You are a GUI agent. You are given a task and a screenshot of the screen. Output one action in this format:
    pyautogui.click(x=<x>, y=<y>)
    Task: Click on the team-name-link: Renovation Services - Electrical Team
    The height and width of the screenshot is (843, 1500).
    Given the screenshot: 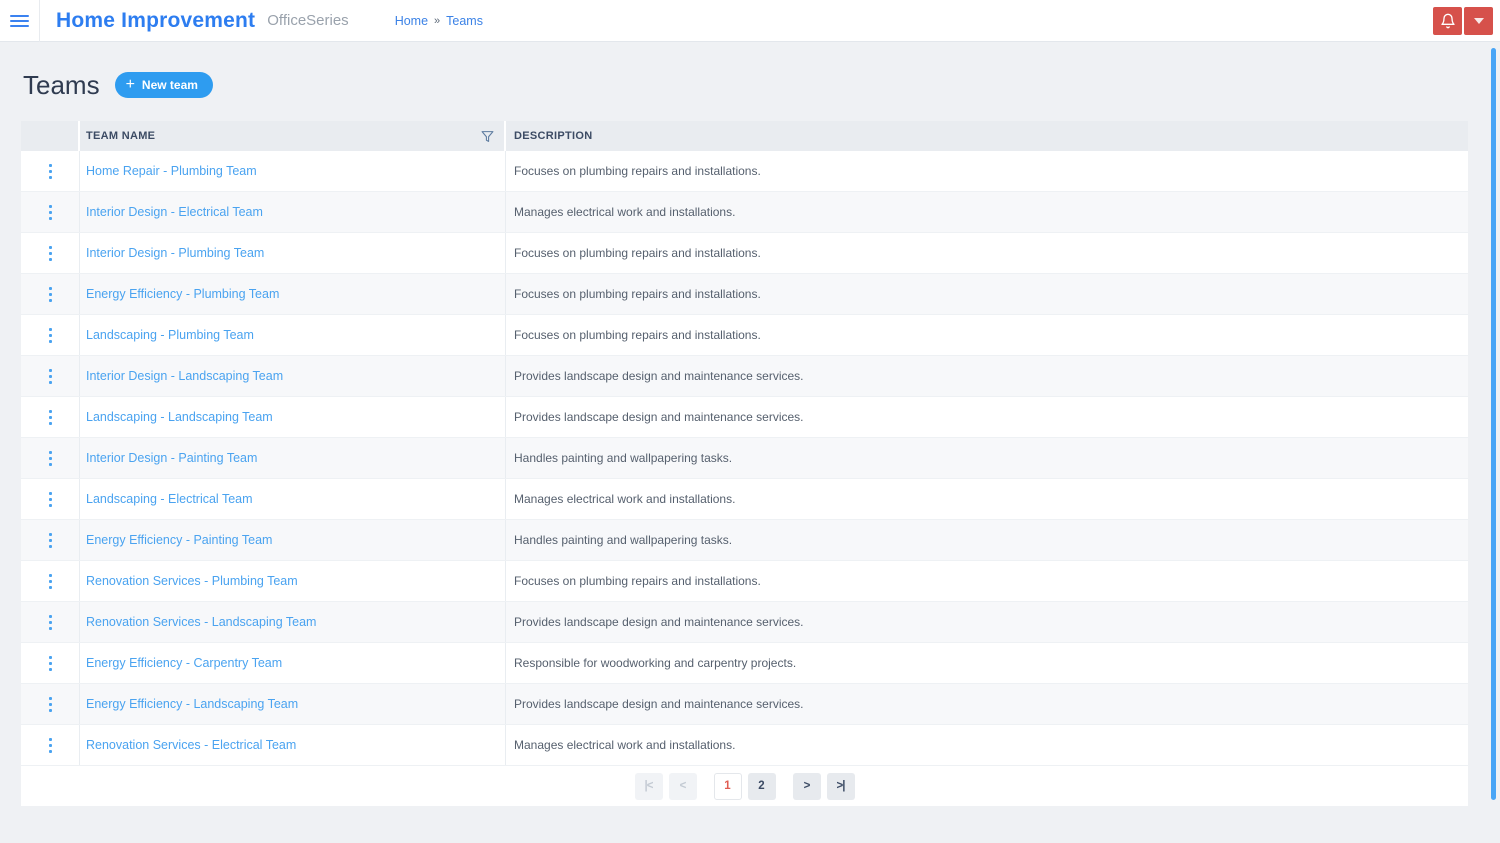 What is the action you would take?
    pyautogui.click(x=191, y=745)
    